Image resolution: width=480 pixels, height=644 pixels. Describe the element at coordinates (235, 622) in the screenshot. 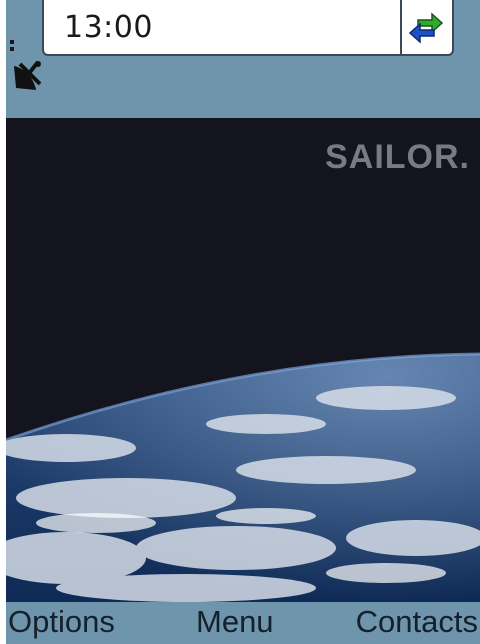

I see `menu-softkey: Menu` at that location.